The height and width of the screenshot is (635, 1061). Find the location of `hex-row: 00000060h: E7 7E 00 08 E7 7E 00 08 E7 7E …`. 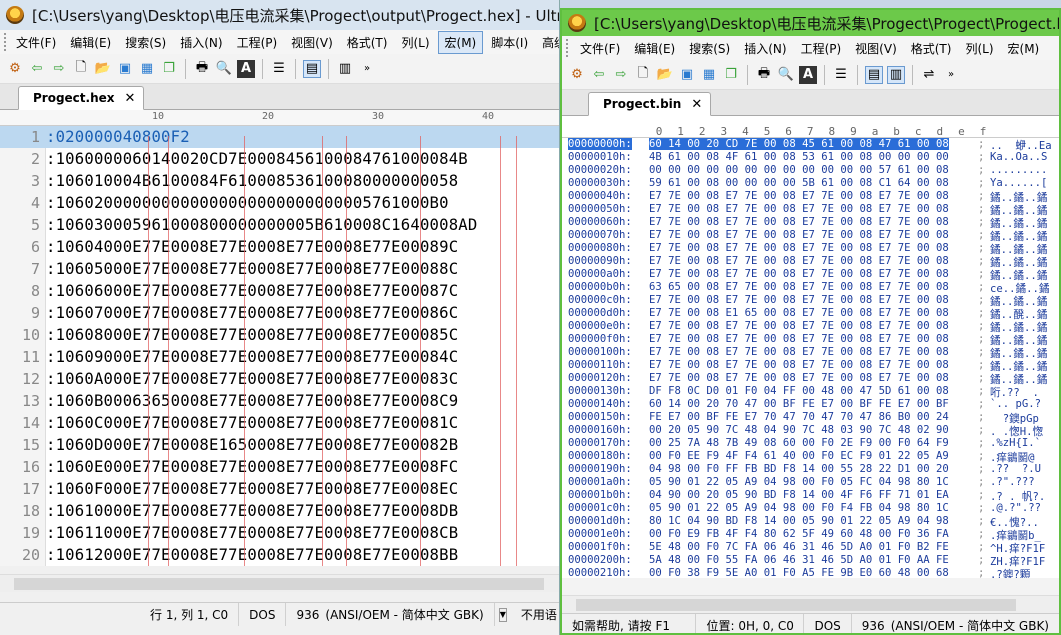

hex-row: 00000060h: E7 7E 00 08 E7 7E 00 08 E7 7E … is located at coordinates (810, 223).